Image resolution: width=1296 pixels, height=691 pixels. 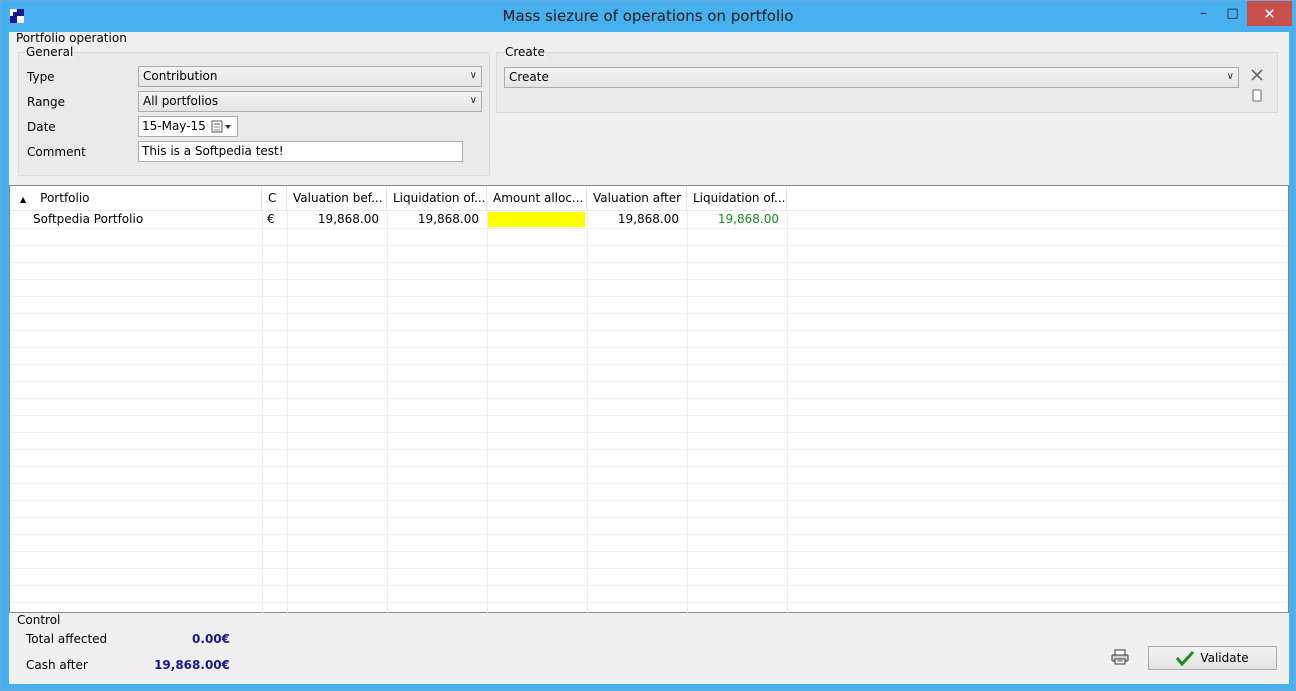 What do you see at coordinates (1224, 658) in the screenshot?
I see `validate-label: Validate` at bounding box center [1224, 658].